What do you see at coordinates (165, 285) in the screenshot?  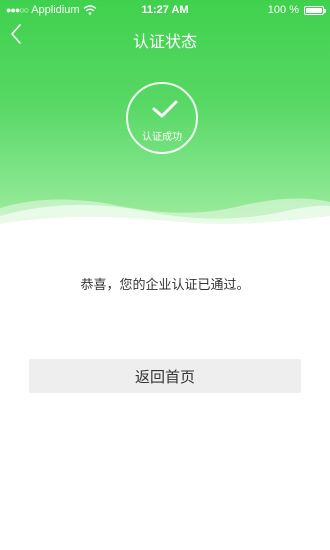 I see `success-message: 恭喜，您的企业认证已通过。` at bounding box center [165, 285].